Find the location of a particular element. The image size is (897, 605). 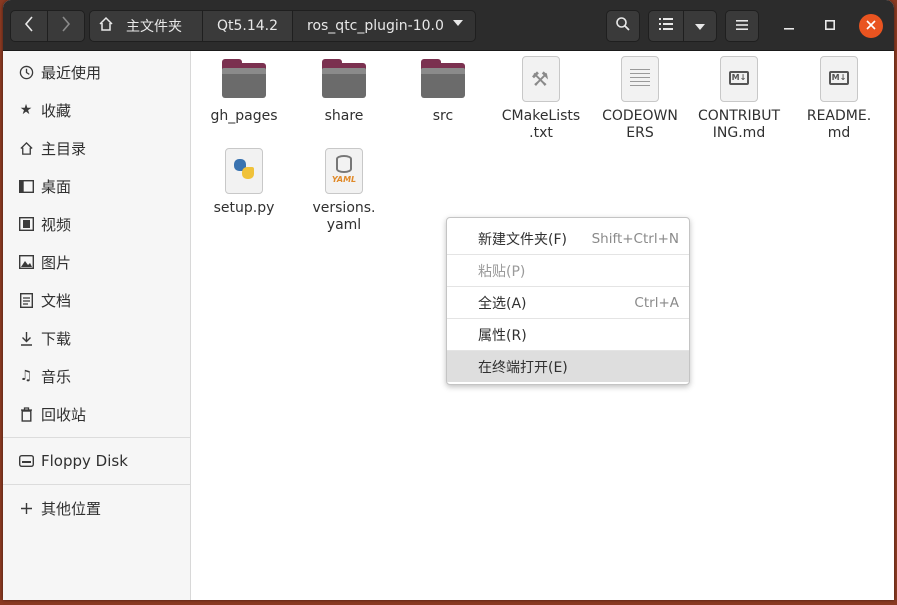

plus-icon is located at coordinates (26, 508).